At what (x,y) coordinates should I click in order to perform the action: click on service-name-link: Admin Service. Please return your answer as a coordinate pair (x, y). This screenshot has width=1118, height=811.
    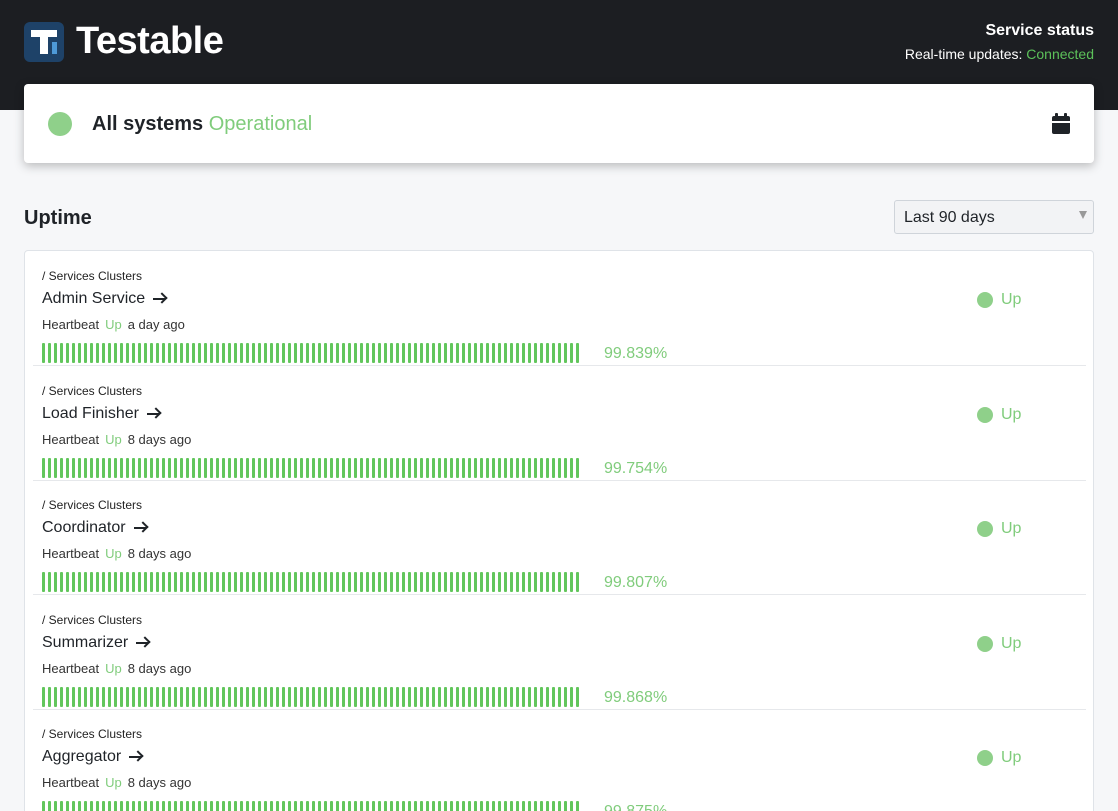
    Looking at the image, I should click on (105, 299).